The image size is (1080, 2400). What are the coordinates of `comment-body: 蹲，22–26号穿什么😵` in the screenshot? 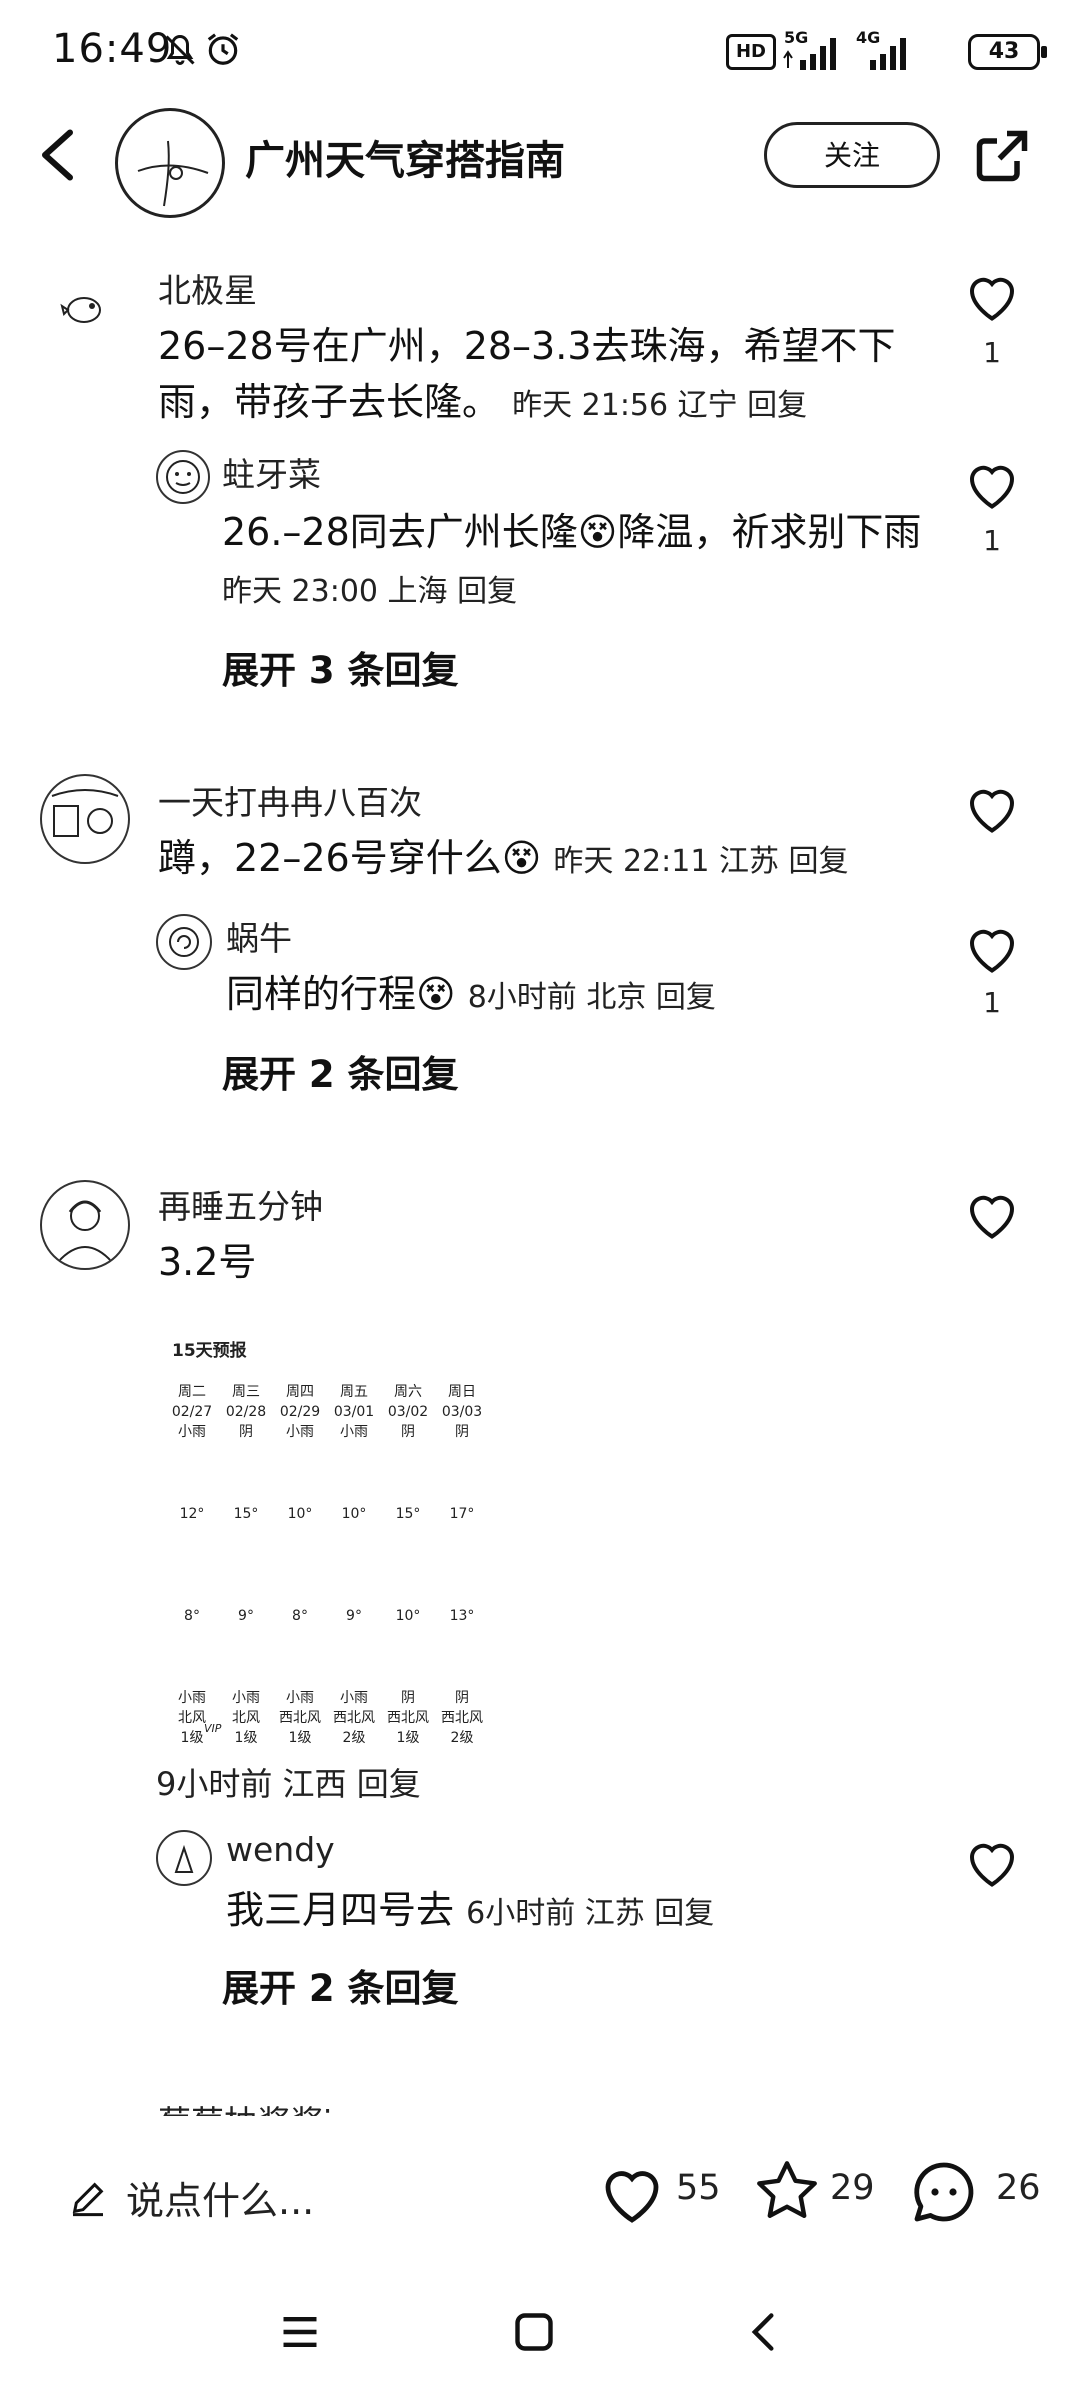 It's located at (350, 858).